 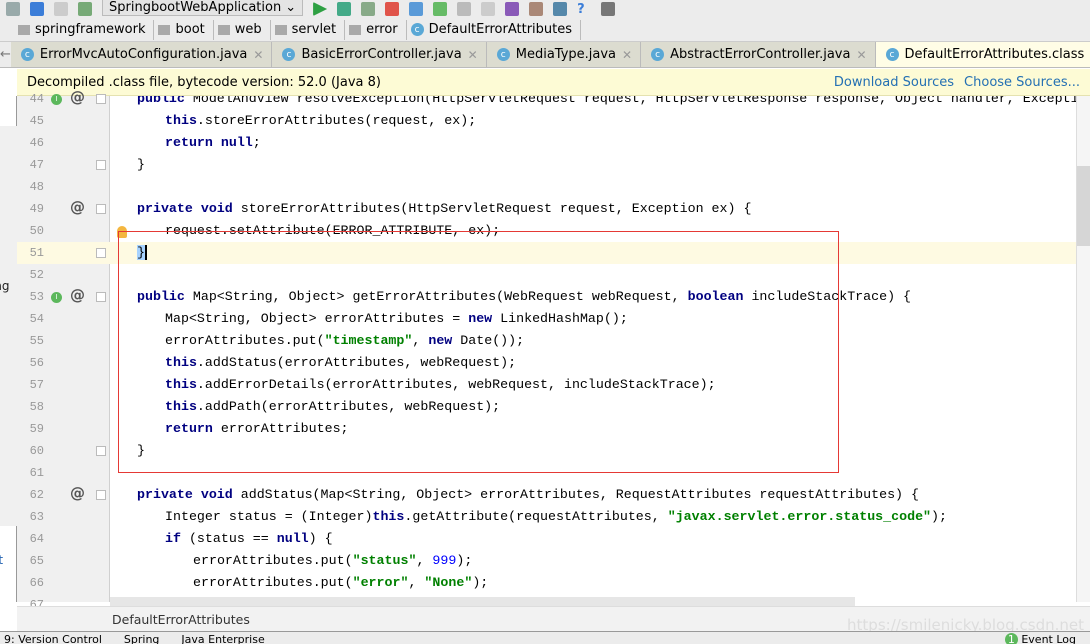 What do you see at coordinates (1083, 206) in the screenshot?
I see `scrollbar-thumb` at bounding box center [1083, 206].